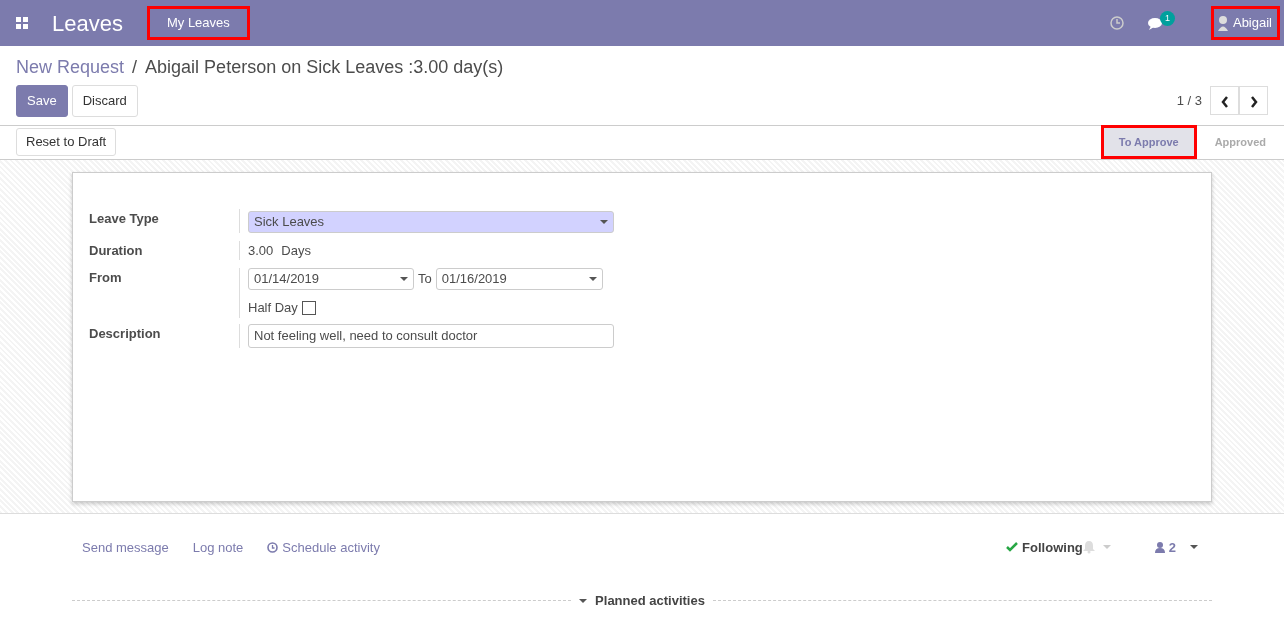  What do you see at coordinates (273, 308) in the screenshot?
I see `checkbox-label: Half Day` at bounding box center [273, 308].